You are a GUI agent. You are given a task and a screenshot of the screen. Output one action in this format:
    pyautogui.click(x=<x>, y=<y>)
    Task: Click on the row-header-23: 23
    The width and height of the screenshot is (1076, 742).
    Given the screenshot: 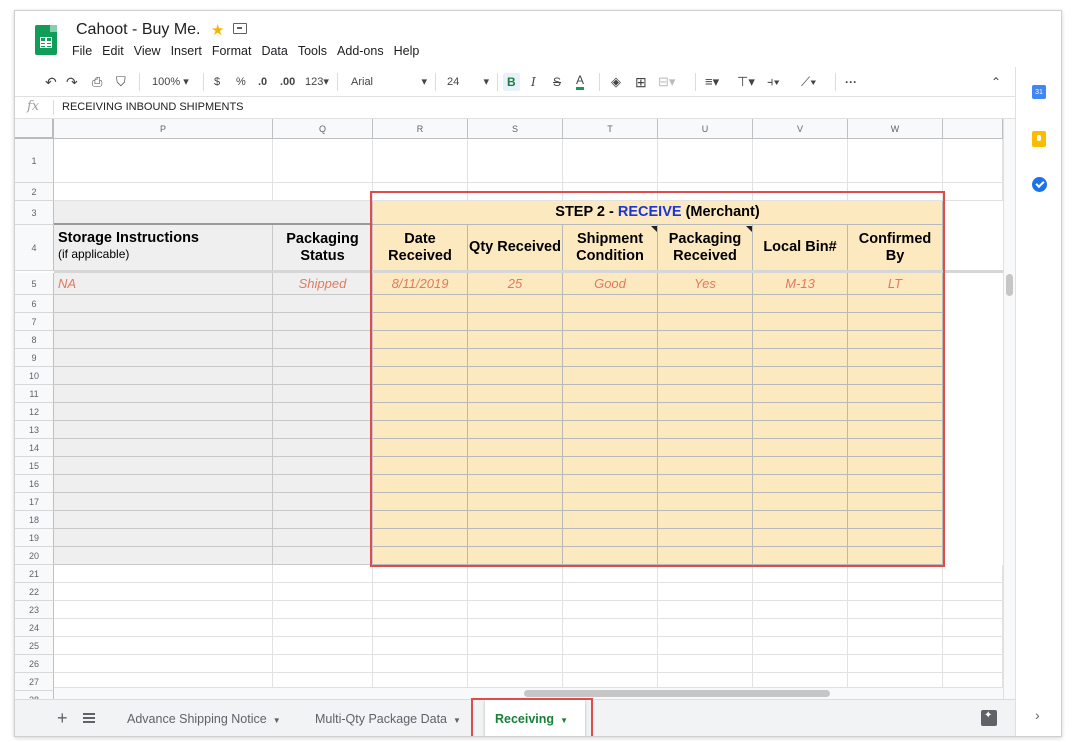 What is the action you would take?
    pyautogui.click(x=34, y=610)
    